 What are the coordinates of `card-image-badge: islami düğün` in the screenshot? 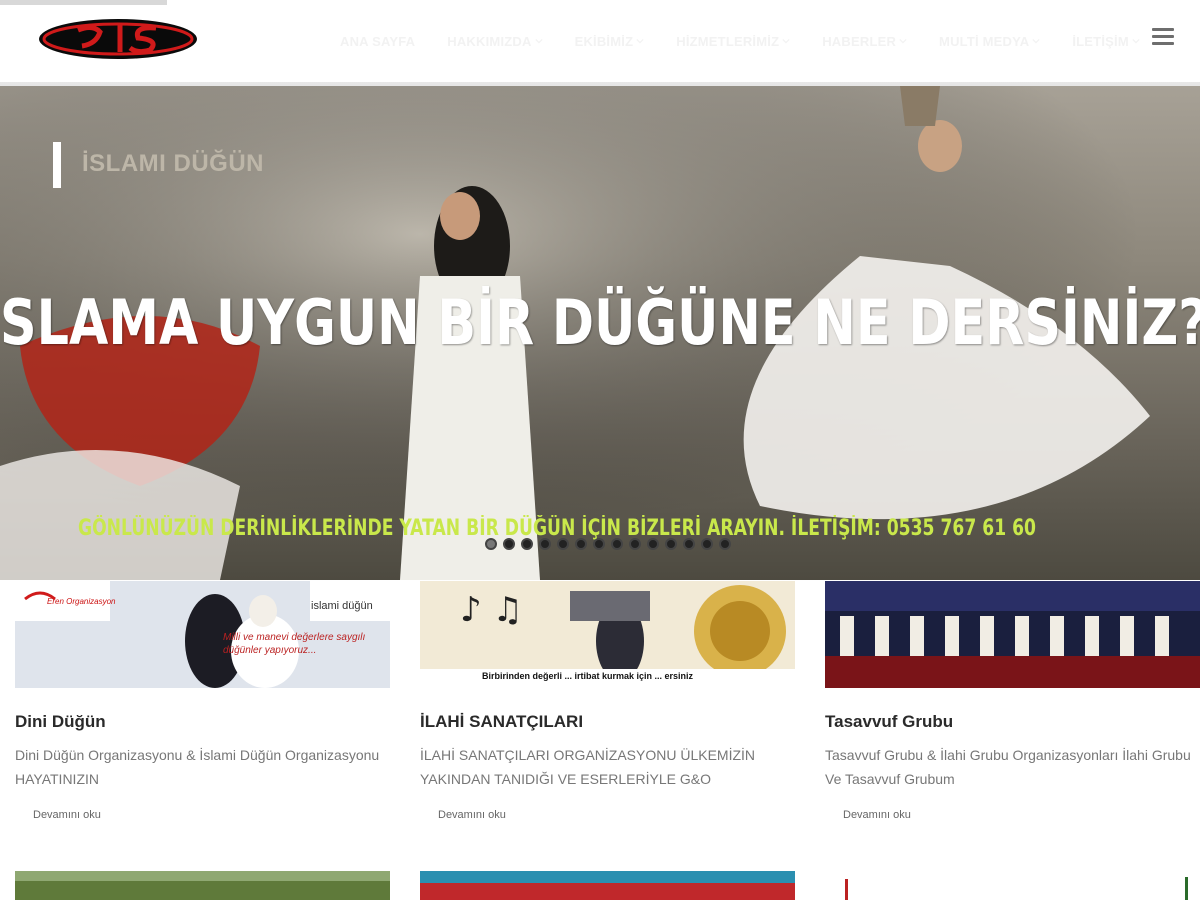 It's located at (342, 606).